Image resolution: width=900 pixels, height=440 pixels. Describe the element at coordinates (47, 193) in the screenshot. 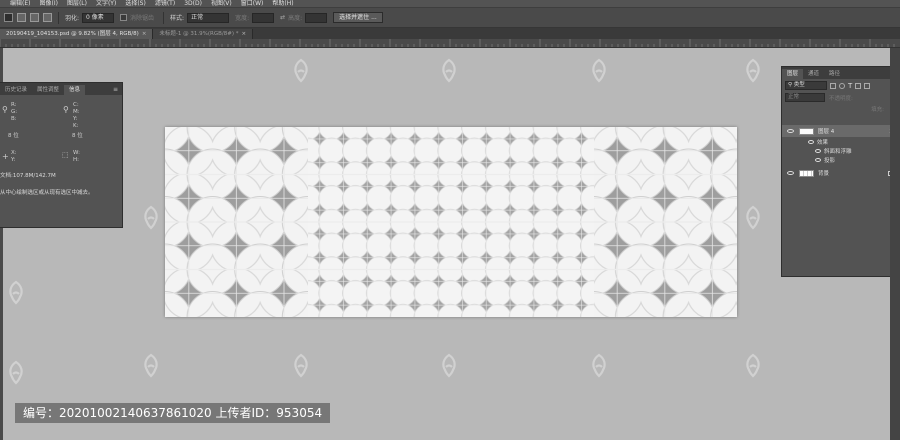

I see `tool-hint: 从中心绘制选区或从现有选区中减去。` at that location.